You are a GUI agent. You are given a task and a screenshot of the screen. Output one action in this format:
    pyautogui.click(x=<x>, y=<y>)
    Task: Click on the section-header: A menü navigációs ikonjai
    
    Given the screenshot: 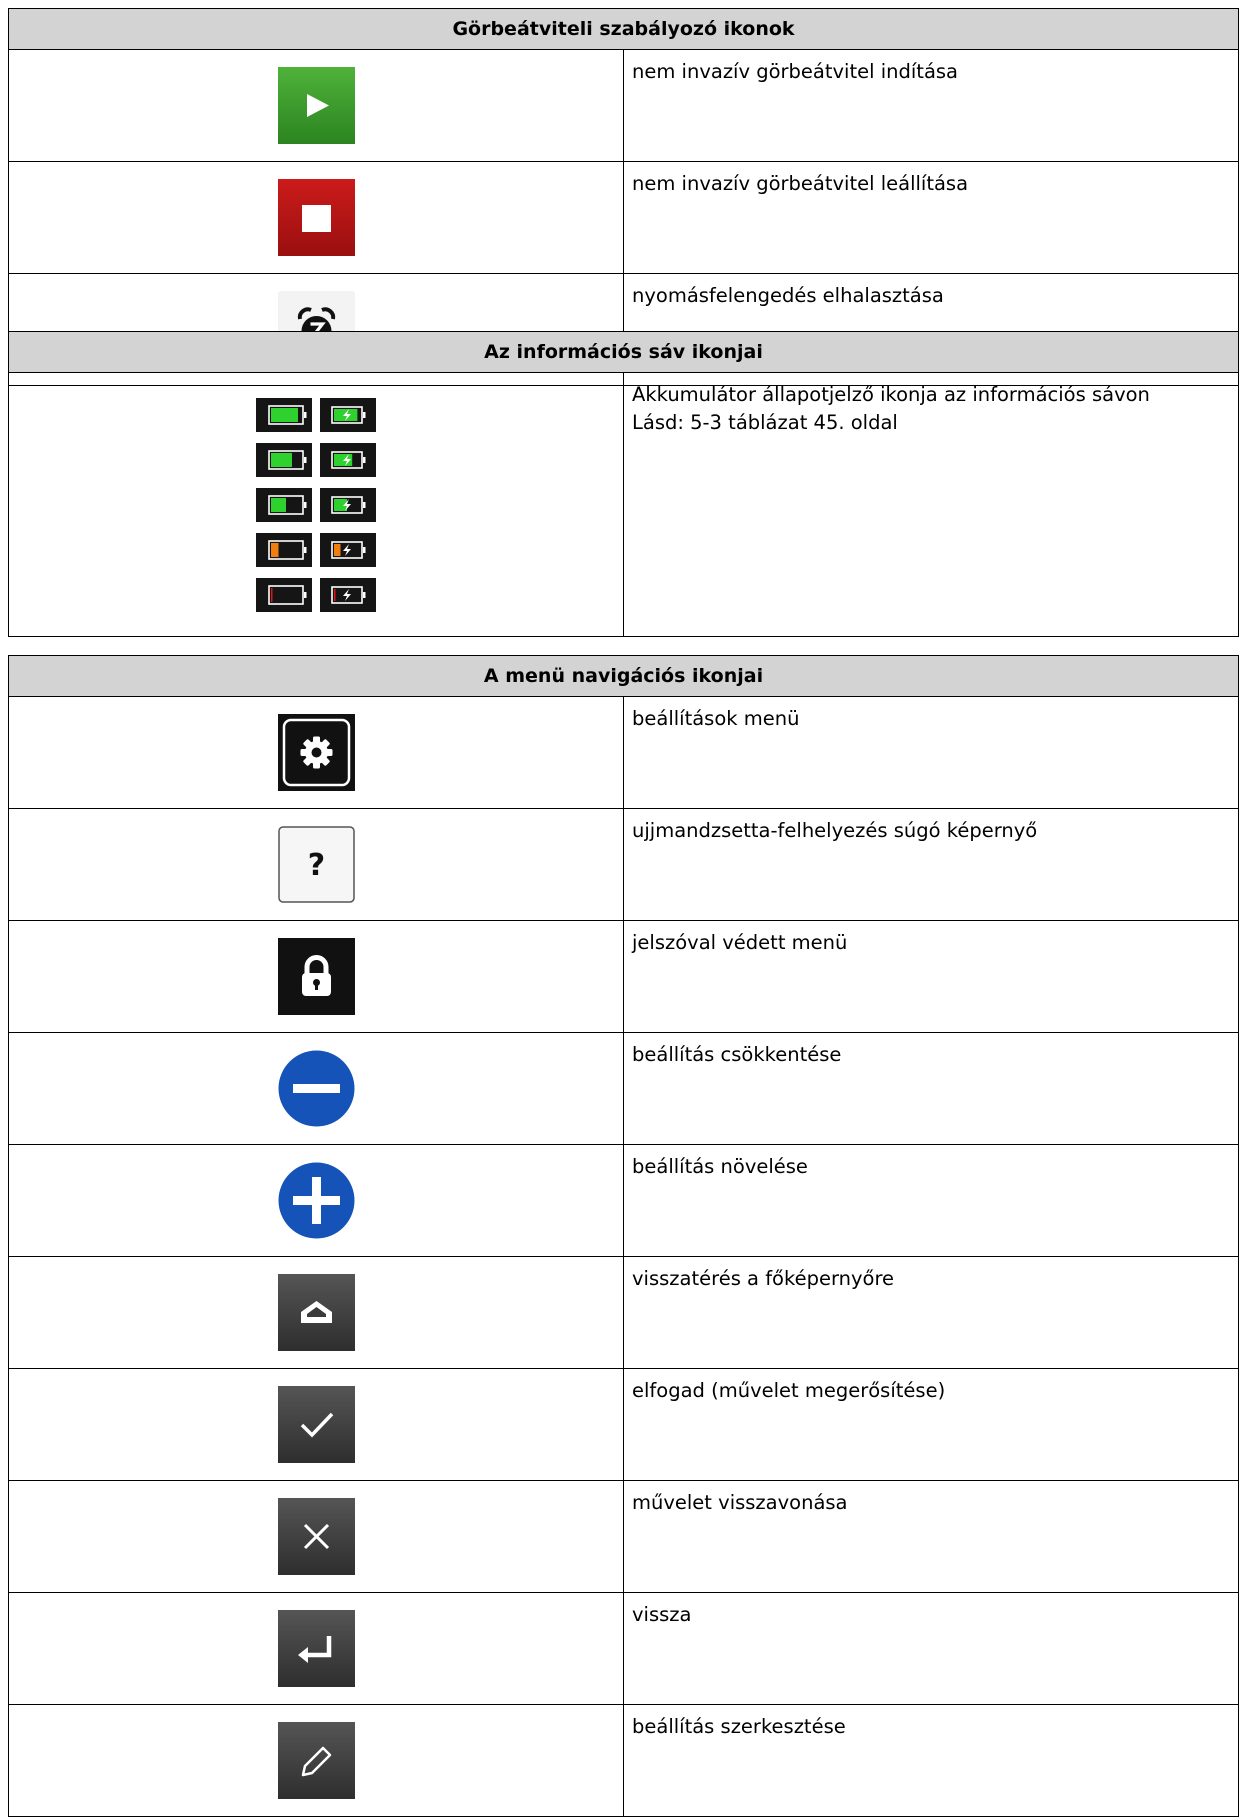 What is the action you would take?
    pyautogui.click(x=623, y=676)
    